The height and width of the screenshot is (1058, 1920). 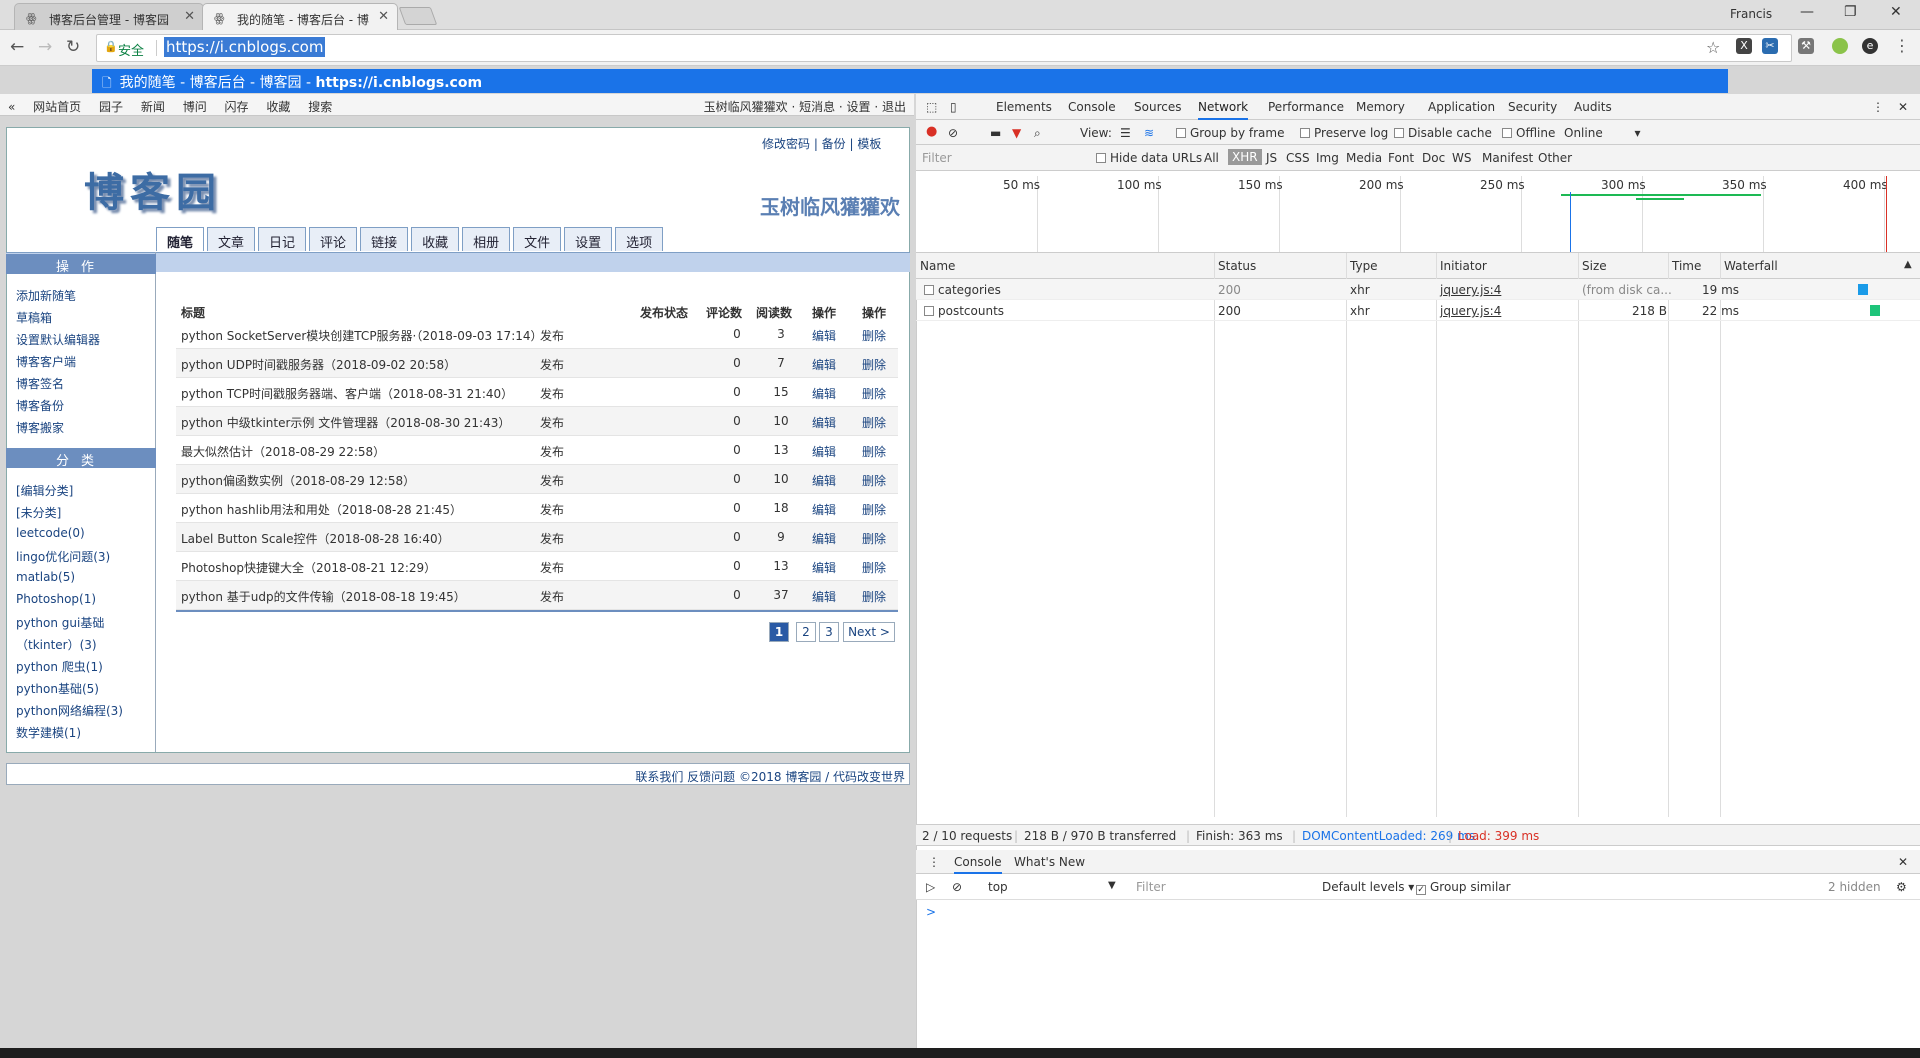 I want to click on type-ws: WS, so click(x=1461, y=158).